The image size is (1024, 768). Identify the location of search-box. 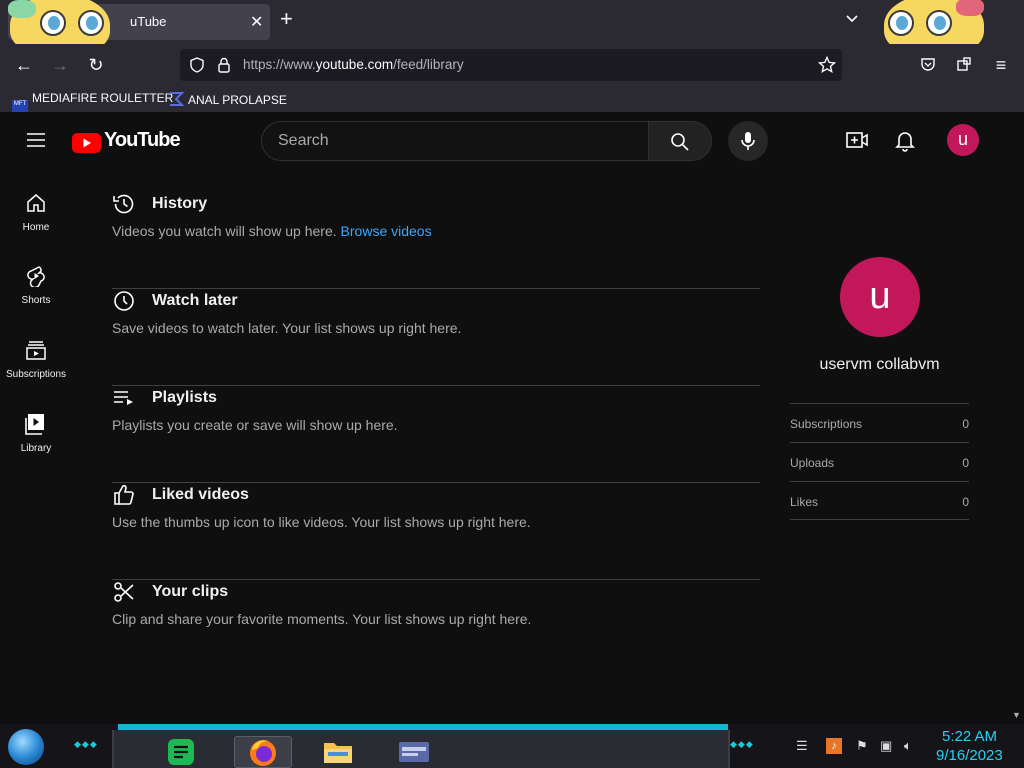
(455, 141).